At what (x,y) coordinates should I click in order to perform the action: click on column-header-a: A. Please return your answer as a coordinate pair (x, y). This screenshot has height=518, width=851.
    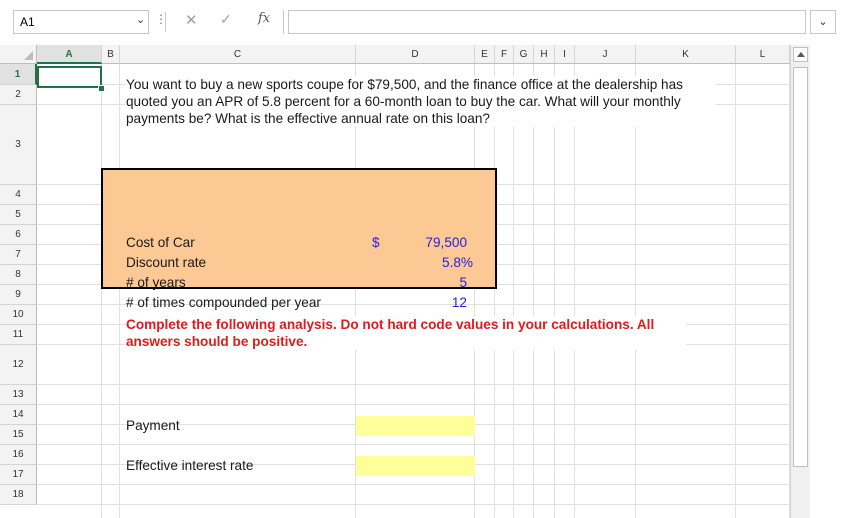
    Looking at the image, I should click on (69, 54).